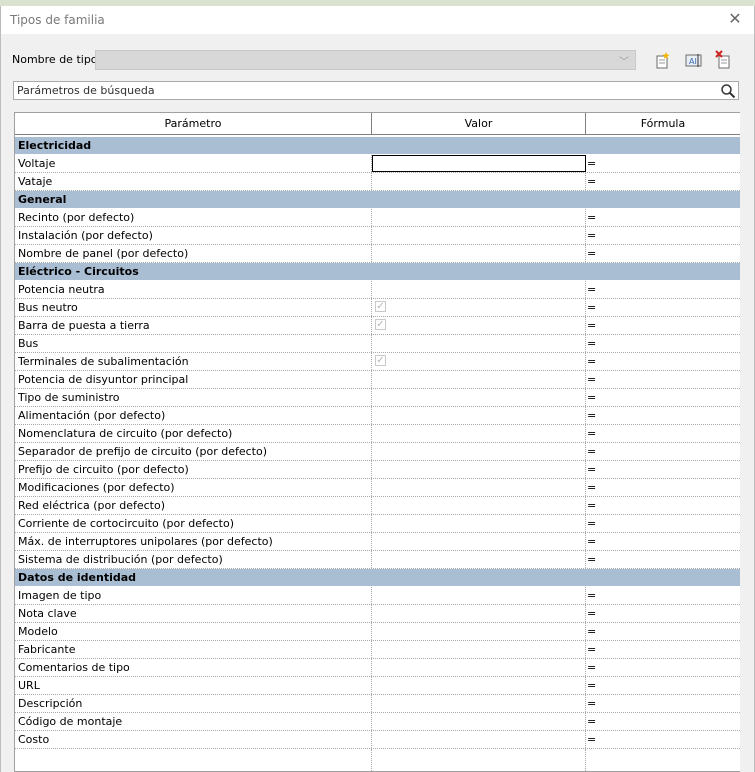 This screenshot has height=772, width=755. I want to click on table-row: Nomenclatura de circuito (por defecto) =, so click(377, 434).